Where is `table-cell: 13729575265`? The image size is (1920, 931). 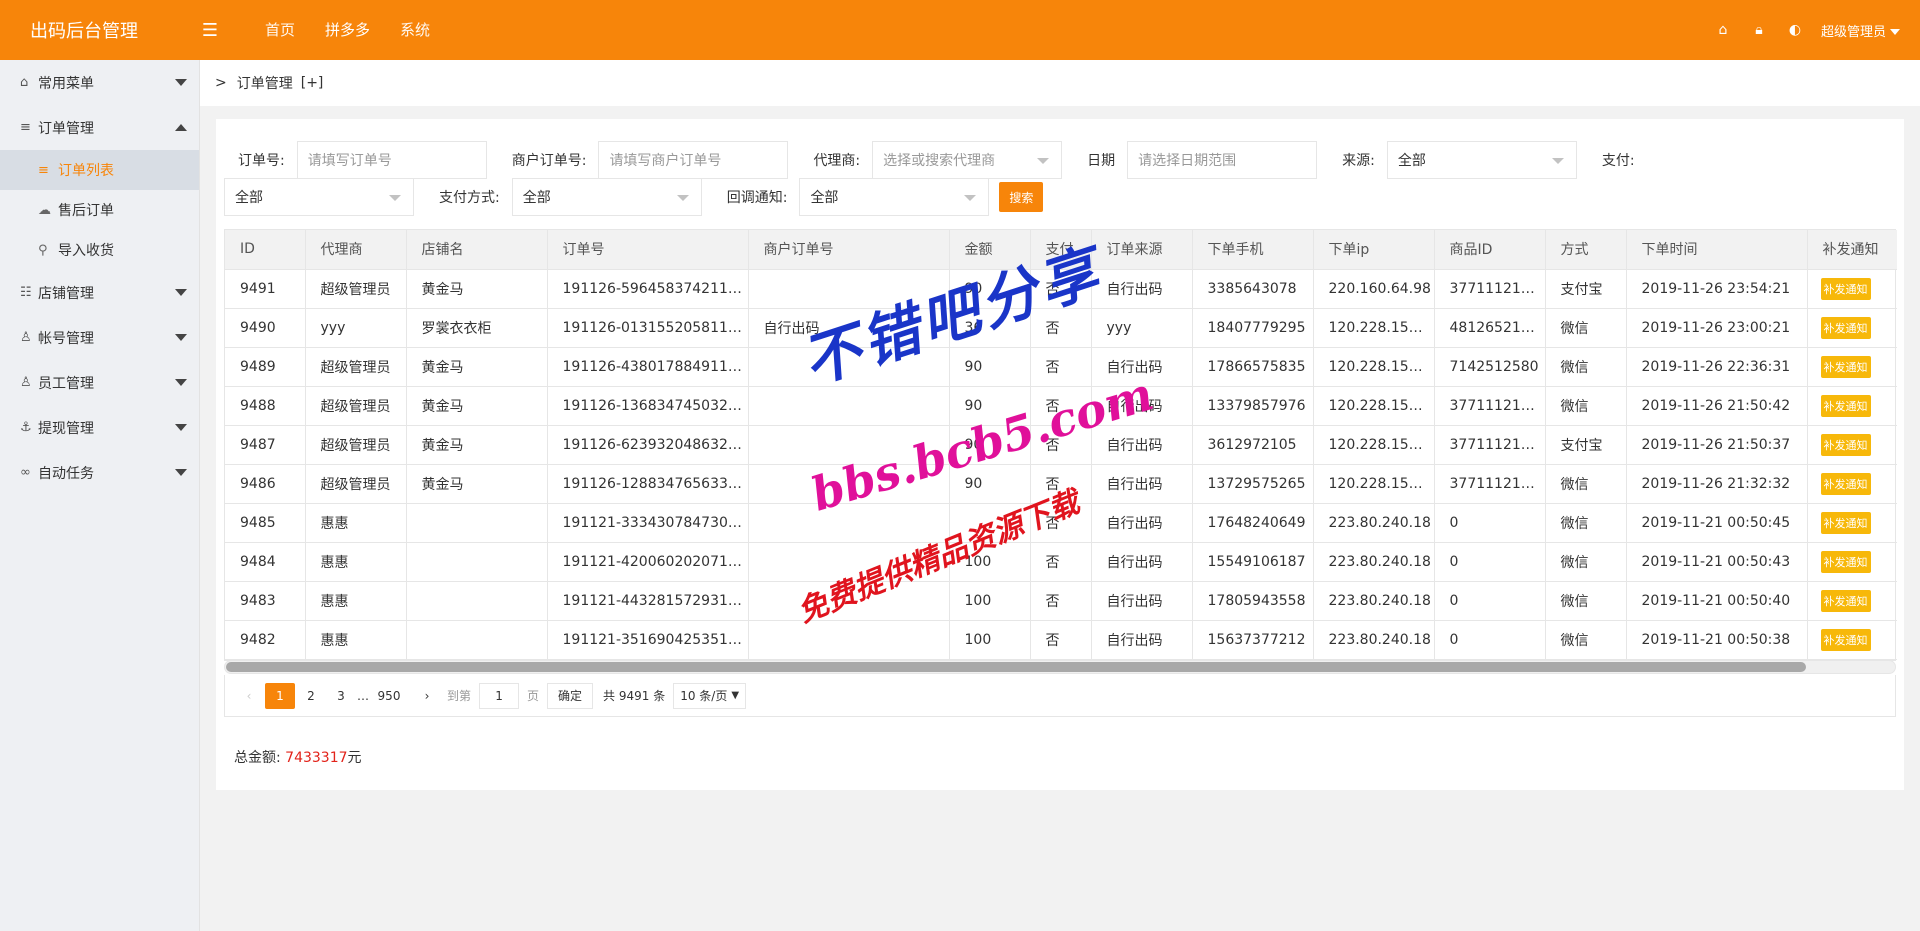
table-cell: 13729575265 is located at coordinates (1253, 484).